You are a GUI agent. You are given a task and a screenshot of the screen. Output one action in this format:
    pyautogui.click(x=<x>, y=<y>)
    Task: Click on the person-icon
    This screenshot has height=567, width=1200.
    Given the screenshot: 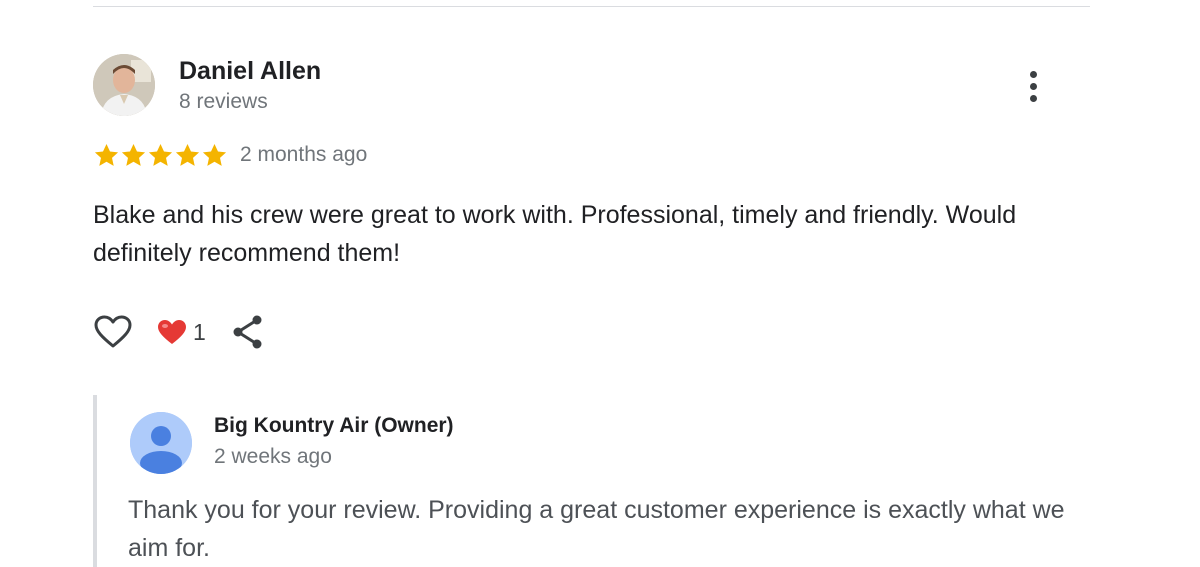 What is the action you would take?
    pyautogui.click(x=161, y=443)
    